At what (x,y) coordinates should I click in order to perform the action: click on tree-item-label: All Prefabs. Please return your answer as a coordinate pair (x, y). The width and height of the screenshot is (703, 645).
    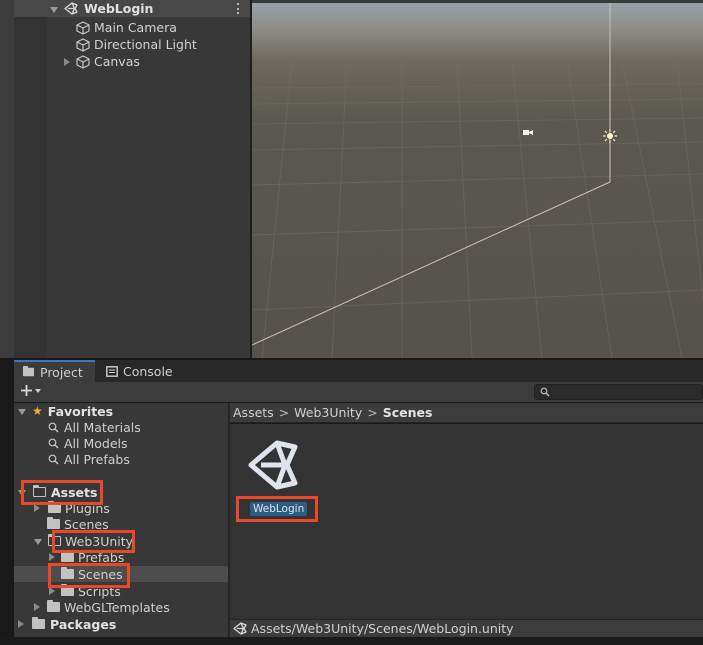
    Looking at the image, I should click on (97, 459).